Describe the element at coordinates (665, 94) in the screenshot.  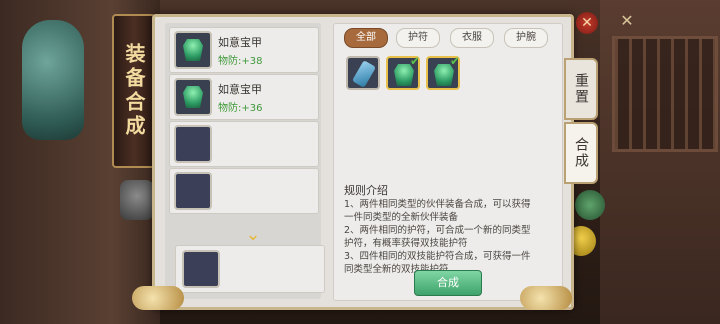
I see `window-decoration` at that location.